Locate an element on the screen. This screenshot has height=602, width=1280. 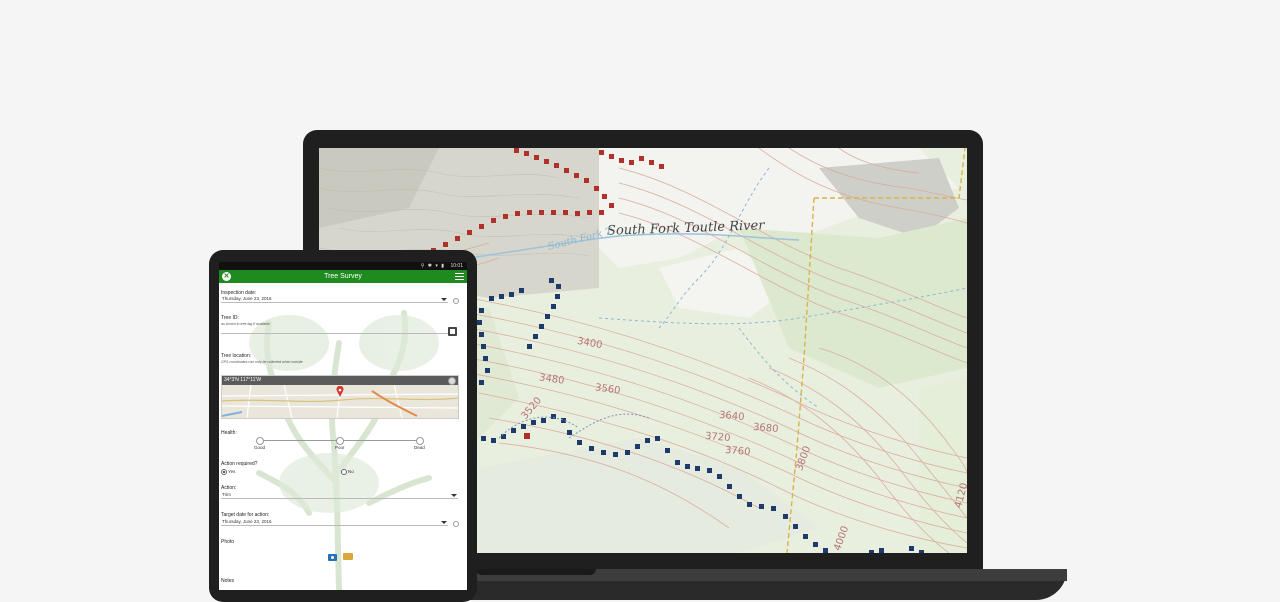
action-required-yes-radio is located at coordinates (224, 472).